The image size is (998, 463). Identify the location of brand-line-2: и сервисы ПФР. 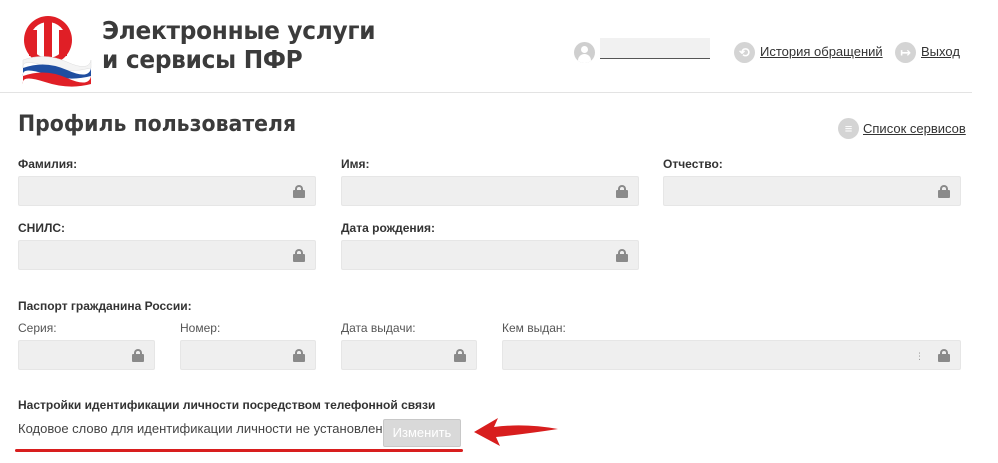
(202, 59).